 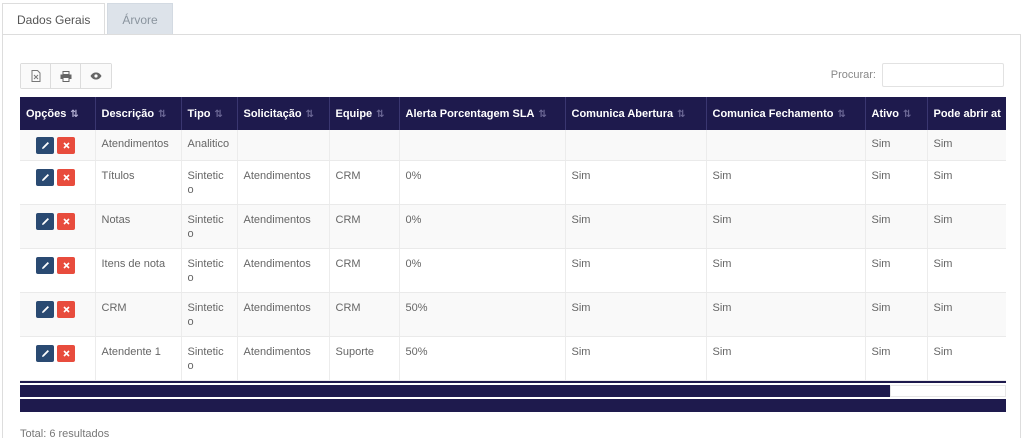 I want to click on eye-icon, so click(x=96, y=76).